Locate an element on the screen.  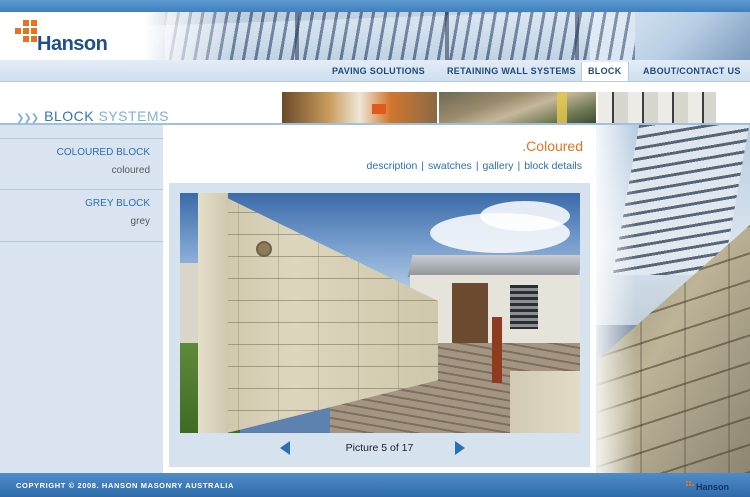
nav-retaining-wall-systems: RETAINING WALL SYSTEMS is located at coordinates (511, 71).